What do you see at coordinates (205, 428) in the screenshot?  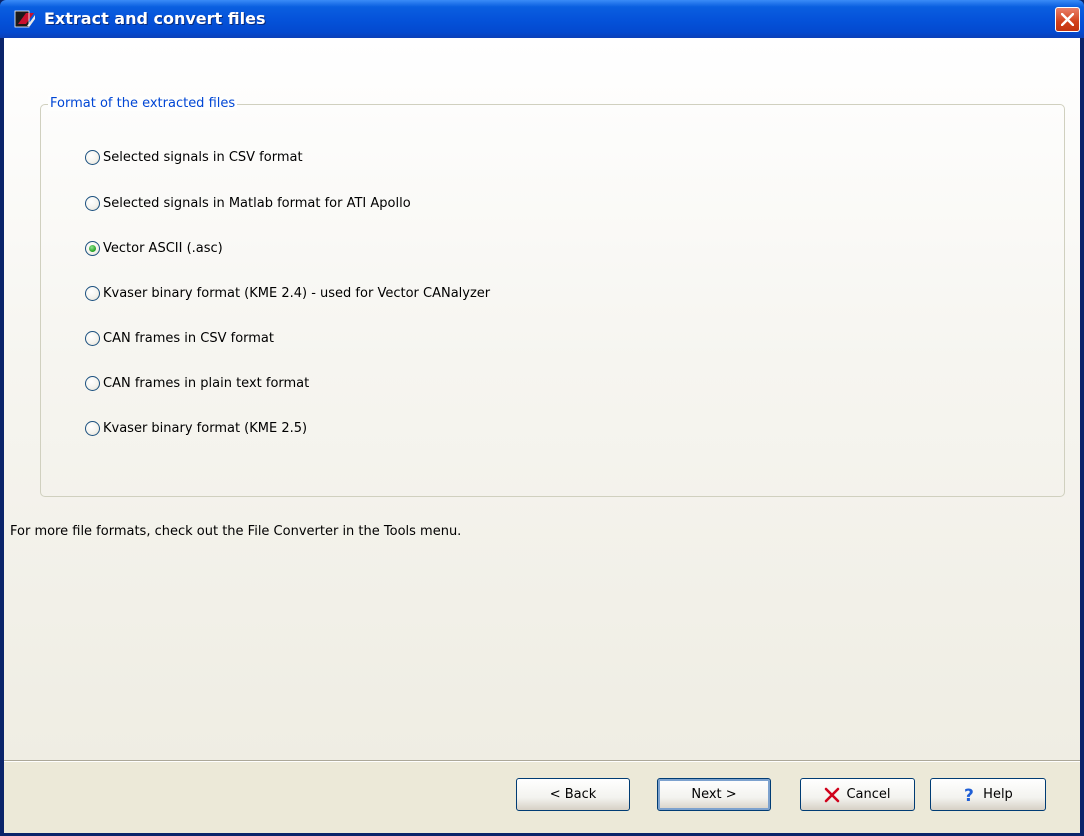 I see `option-label: Kvaser binary format (KME 2.5)` at bounding box center [205, 428].